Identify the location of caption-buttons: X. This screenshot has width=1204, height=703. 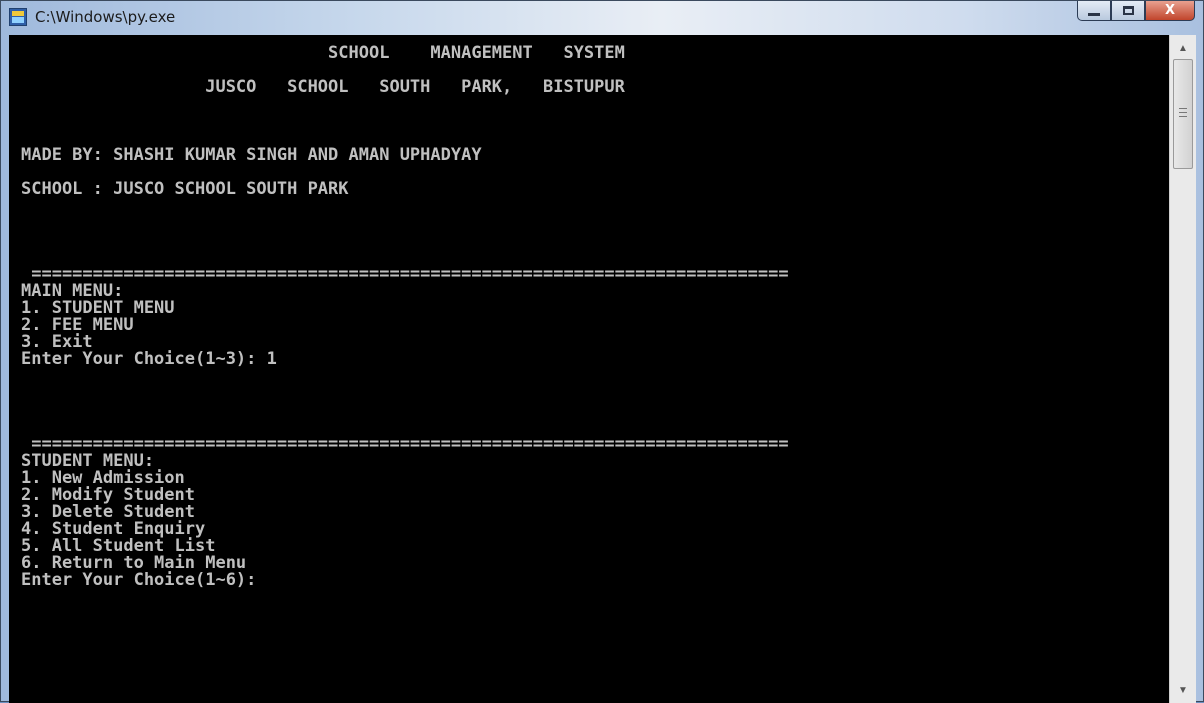
(1136, 12).